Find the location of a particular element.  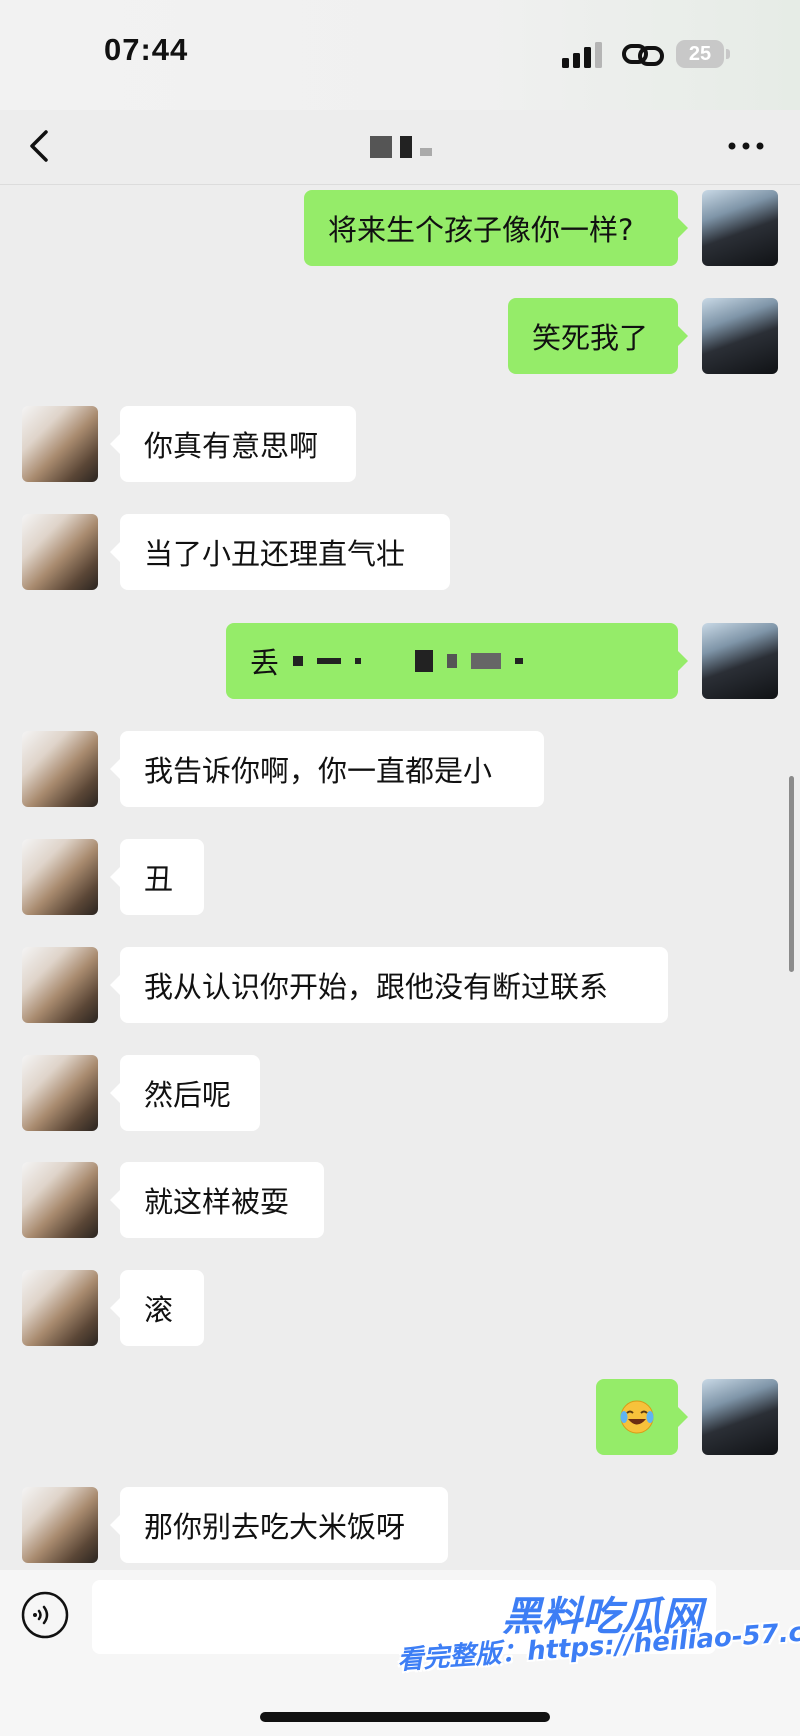

message-text: 我从认识你开始，跟他没有断过联系 is located at coordinates (376, 987).